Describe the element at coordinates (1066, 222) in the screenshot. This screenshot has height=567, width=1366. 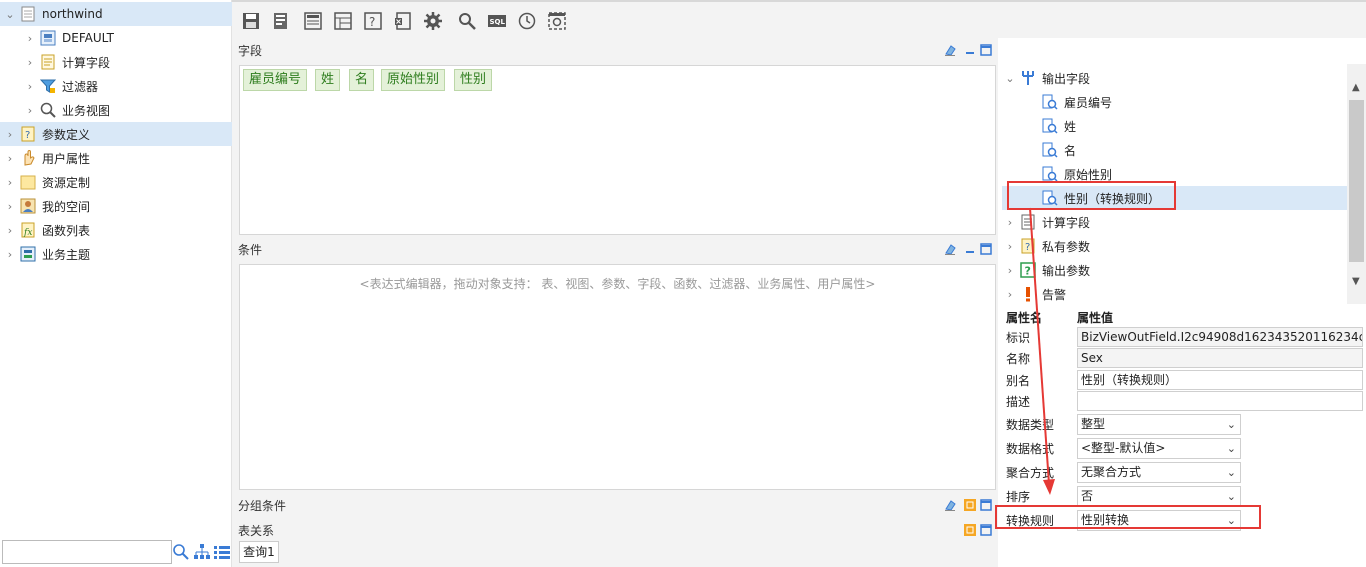
I see `tree-item-label: 计算字段` at that location.